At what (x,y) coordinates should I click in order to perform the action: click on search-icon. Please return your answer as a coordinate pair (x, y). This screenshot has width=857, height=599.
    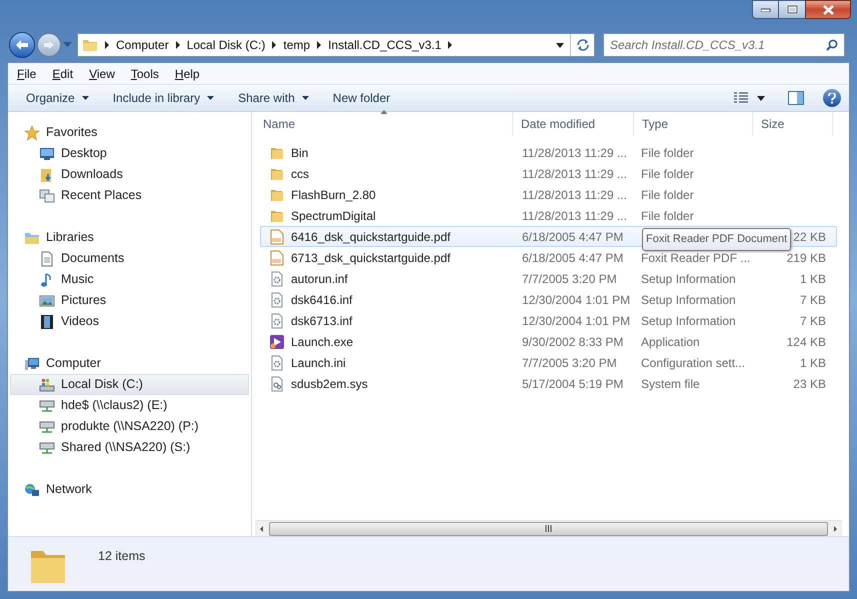
    Looking at the image, I should click on (832, 45).